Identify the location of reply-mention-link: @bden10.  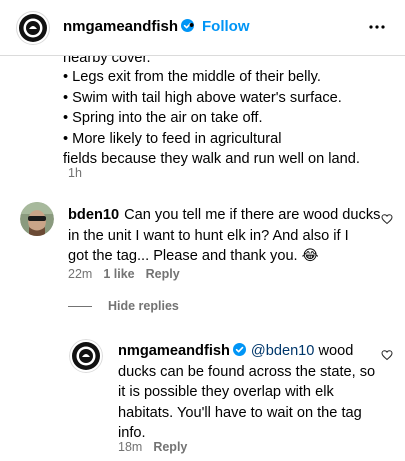
(283, 351).